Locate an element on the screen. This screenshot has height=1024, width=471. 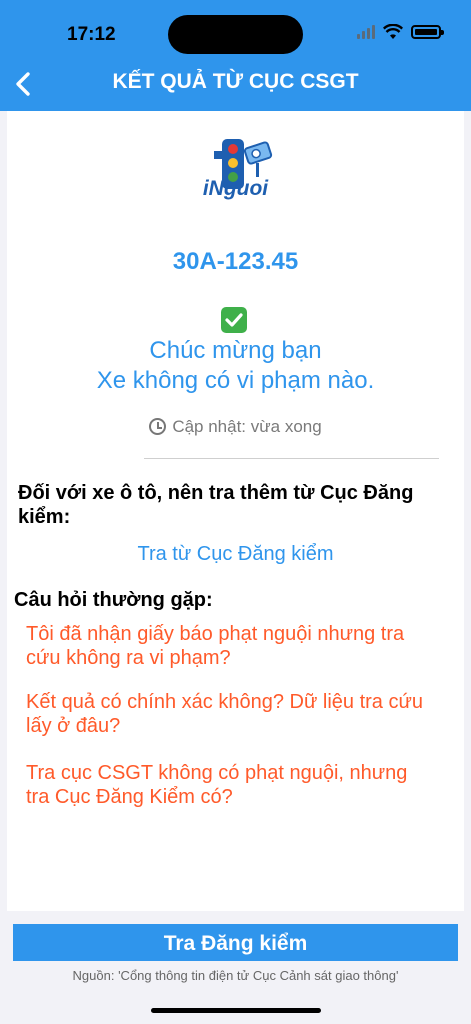
faq-title: Câu hỏi thường gặp: is located at coordinates (113, 600).